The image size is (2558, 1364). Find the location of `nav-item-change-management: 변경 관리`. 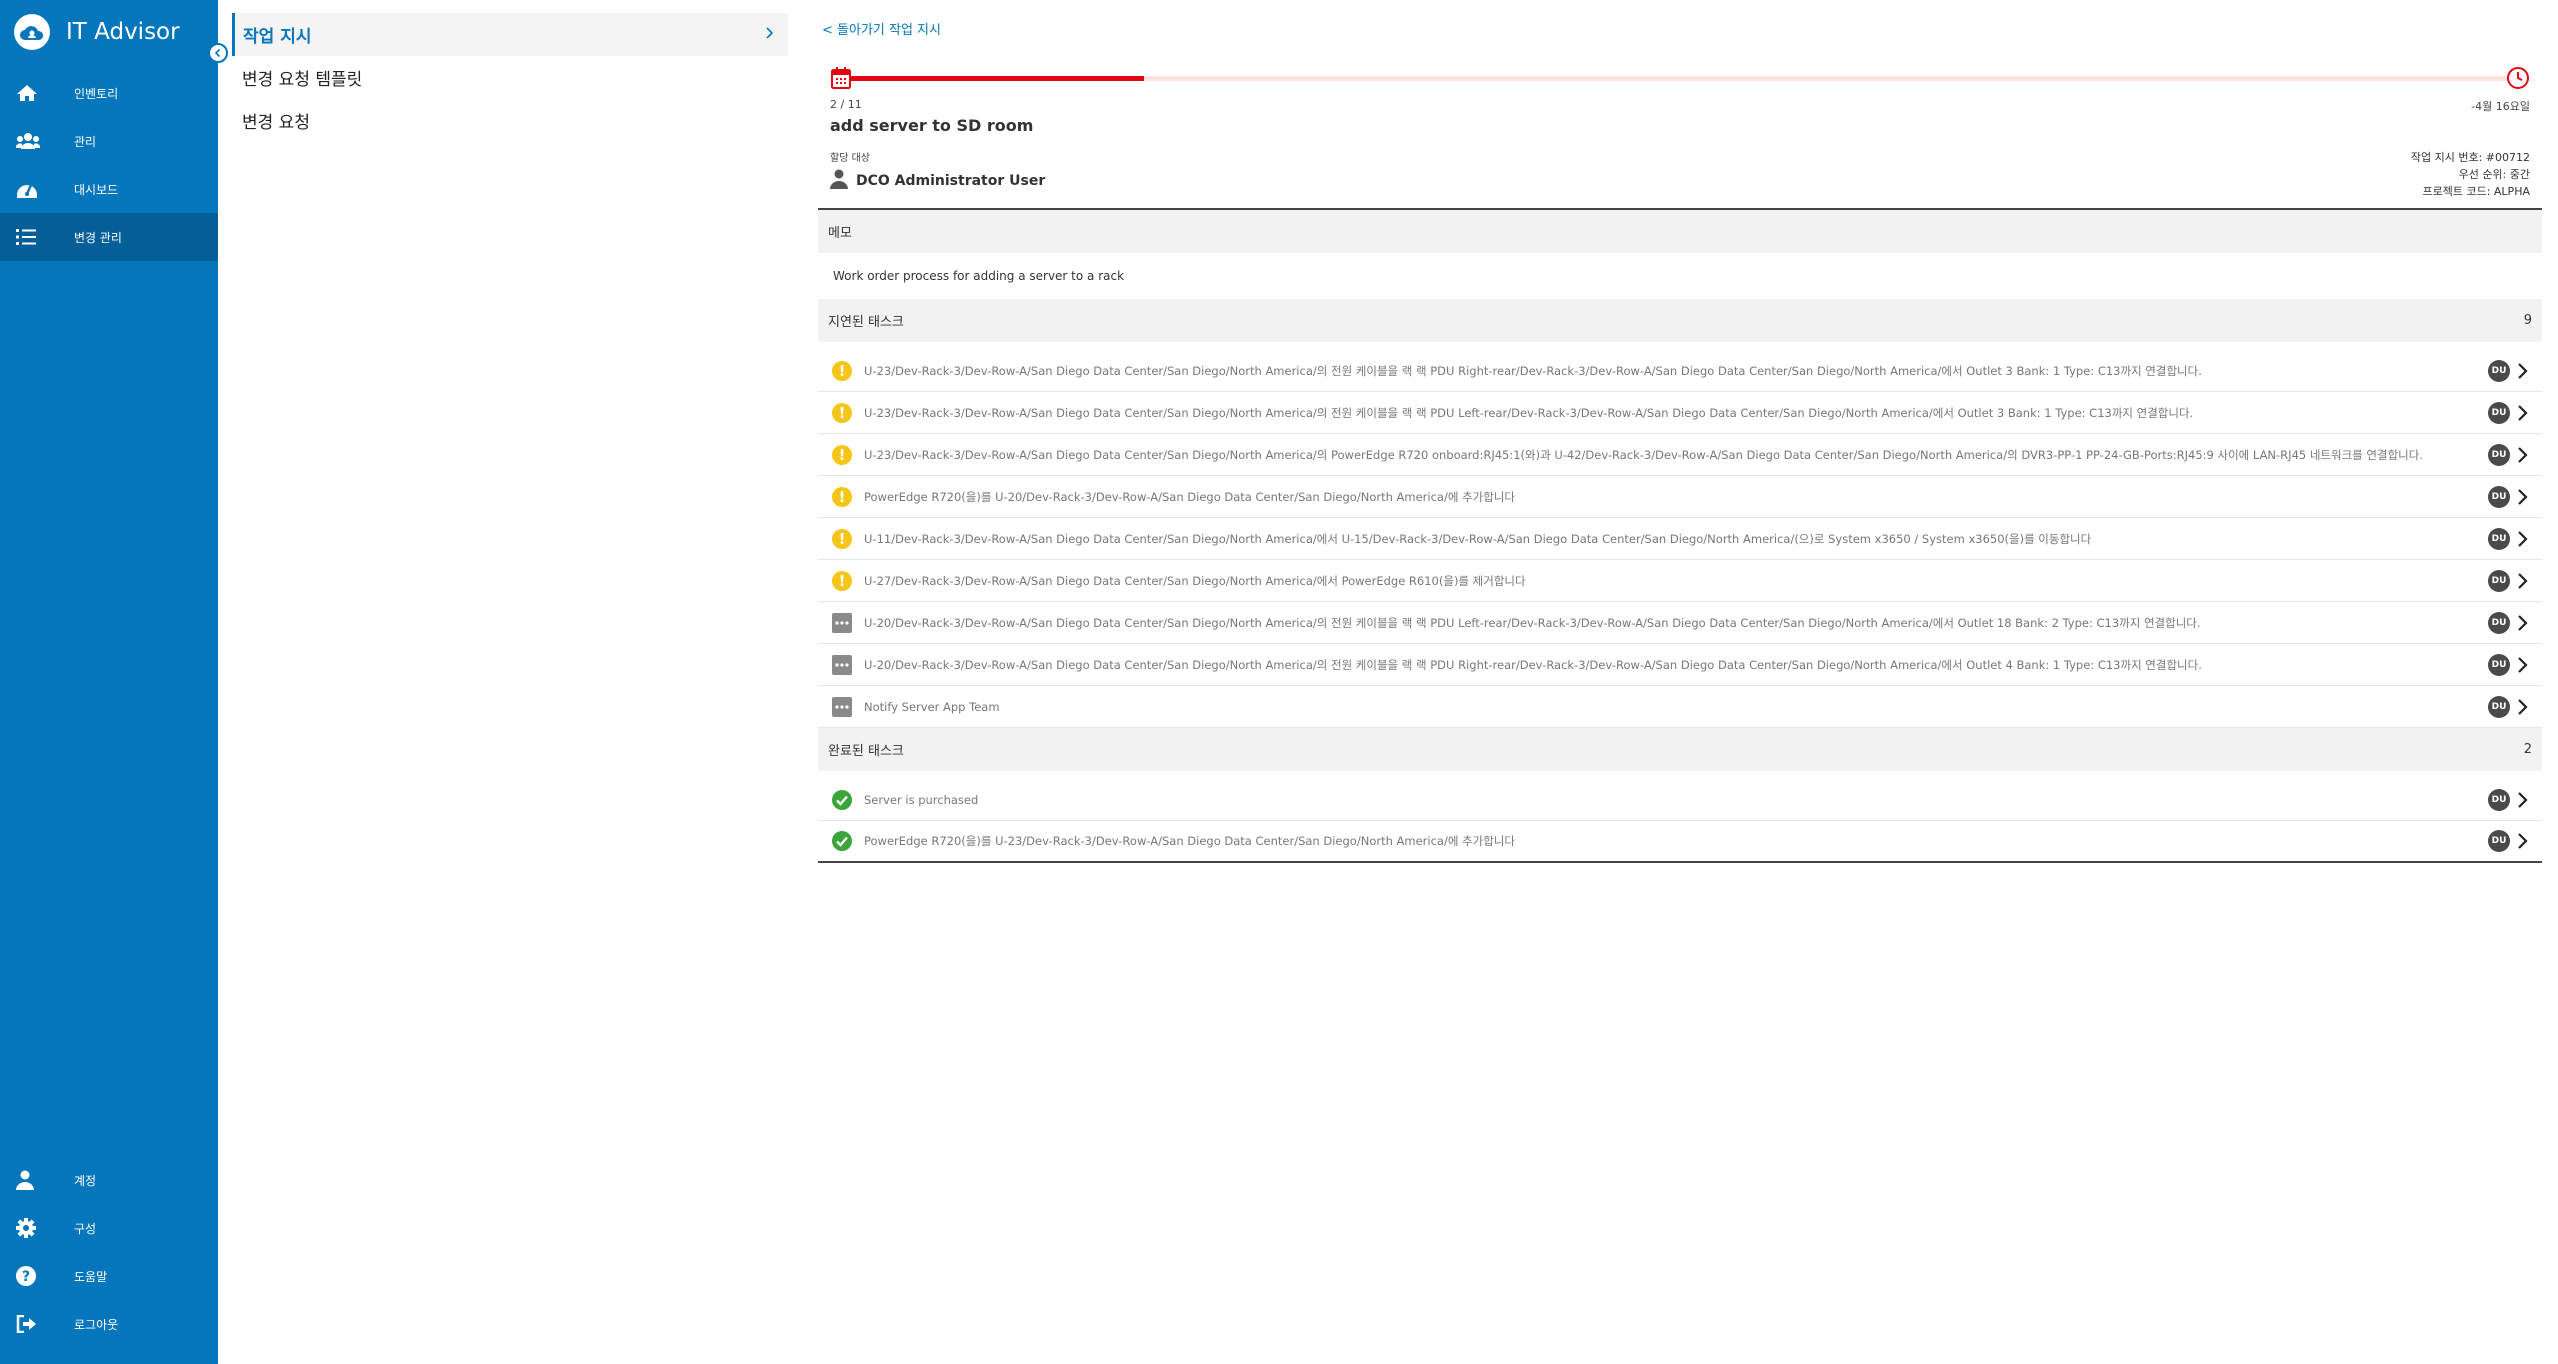

nav-item-change-management: 변경 관리 is located at coordinates (109, 237).